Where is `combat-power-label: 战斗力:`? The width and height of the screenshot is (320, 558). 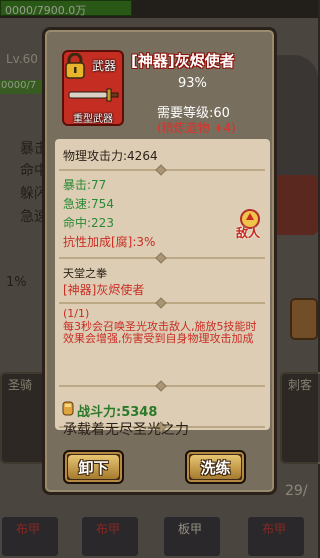
combat-power-label: 战斗力: is located at coordinates (99, 412).